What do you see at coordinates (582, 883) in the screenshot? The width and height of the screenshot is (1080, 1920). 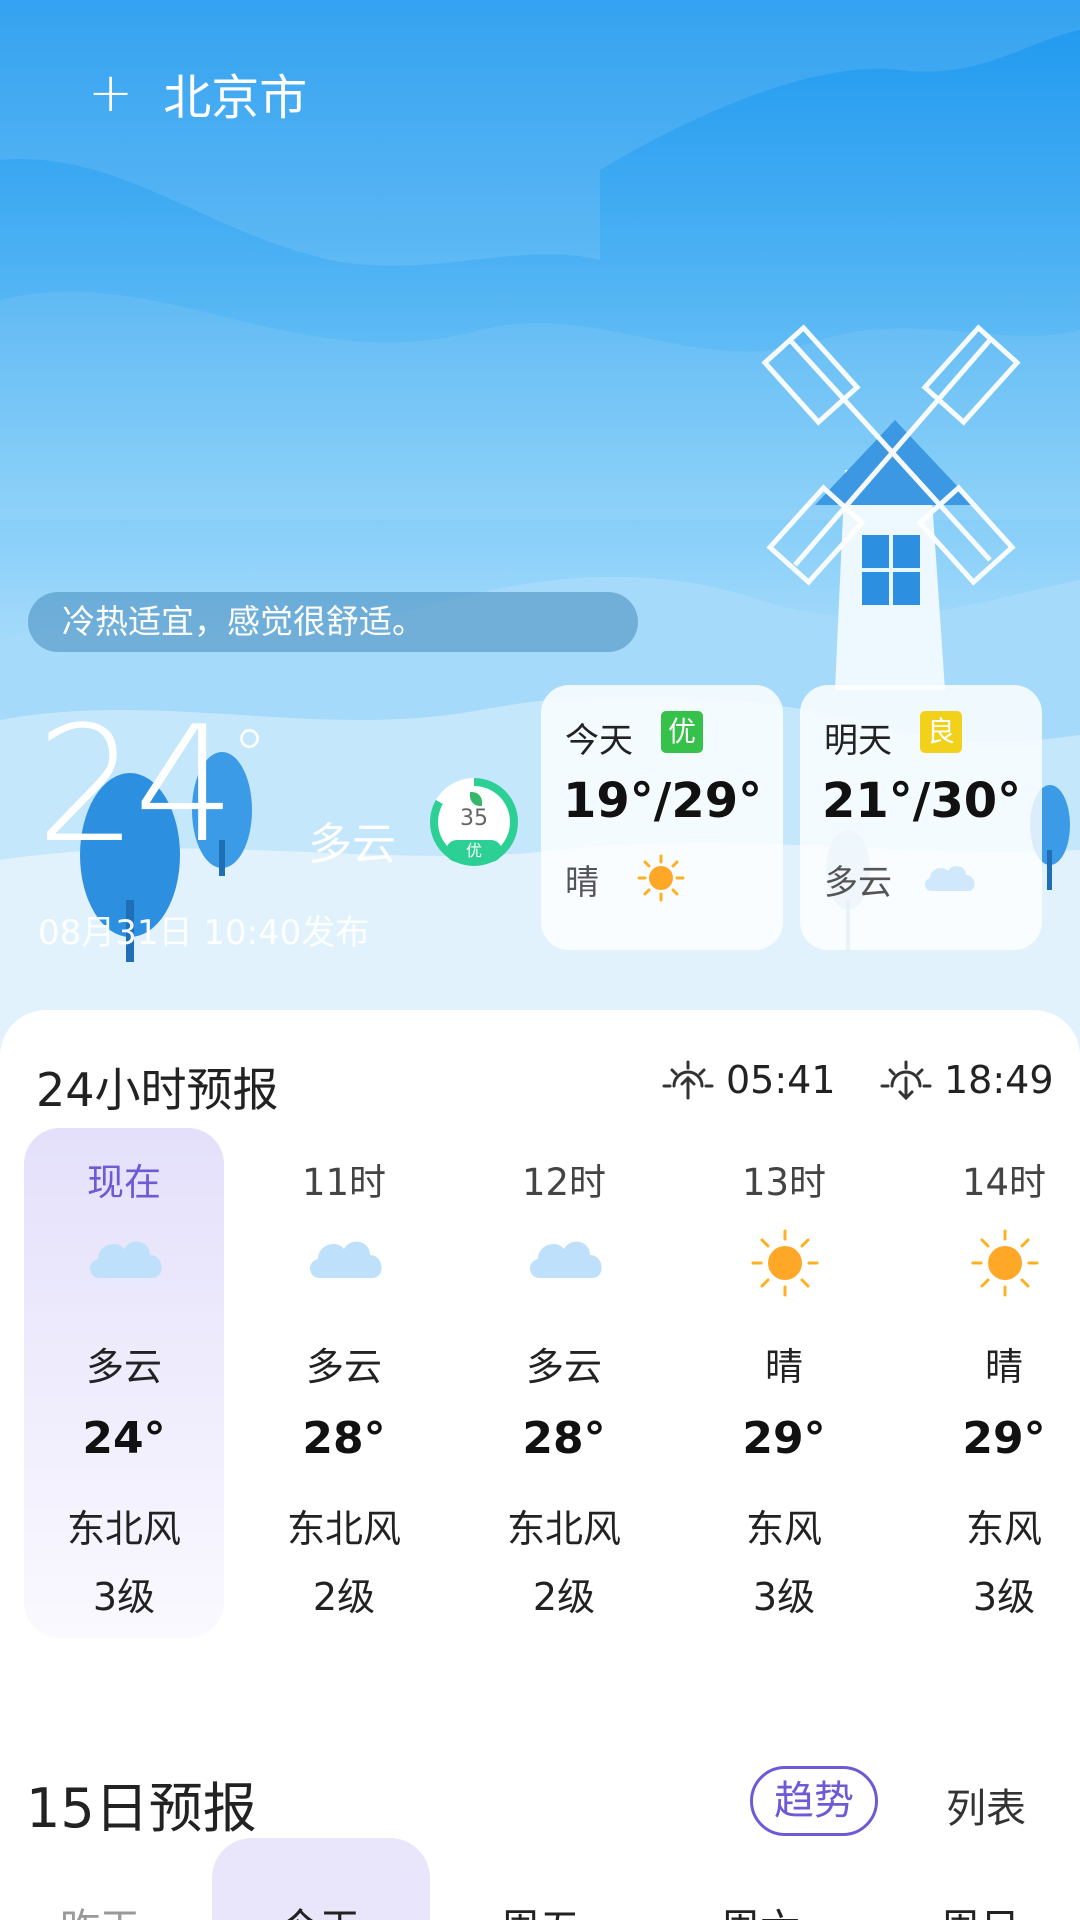 I see `today-condition: 晴` at bounding box center [582, 883].